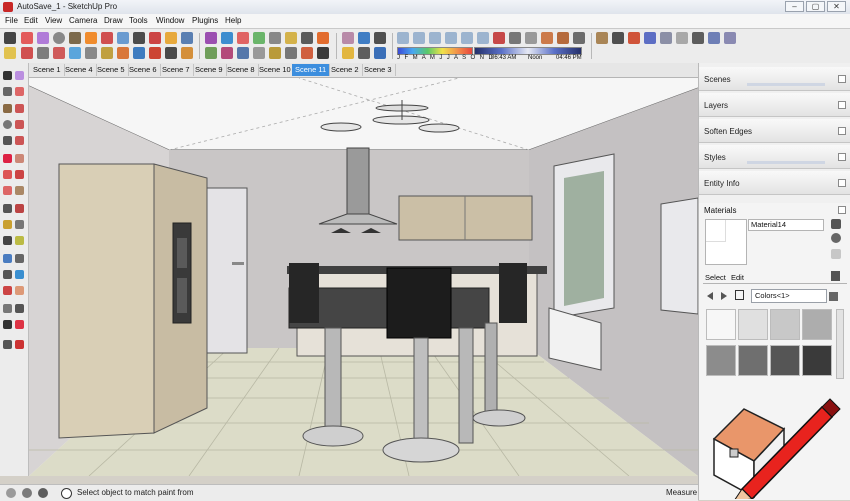 The image size is (850, 501). What do you see at coordinates (364, 53) in the screenshot?
I see `fog-icon` at bounding box center [364, 53].